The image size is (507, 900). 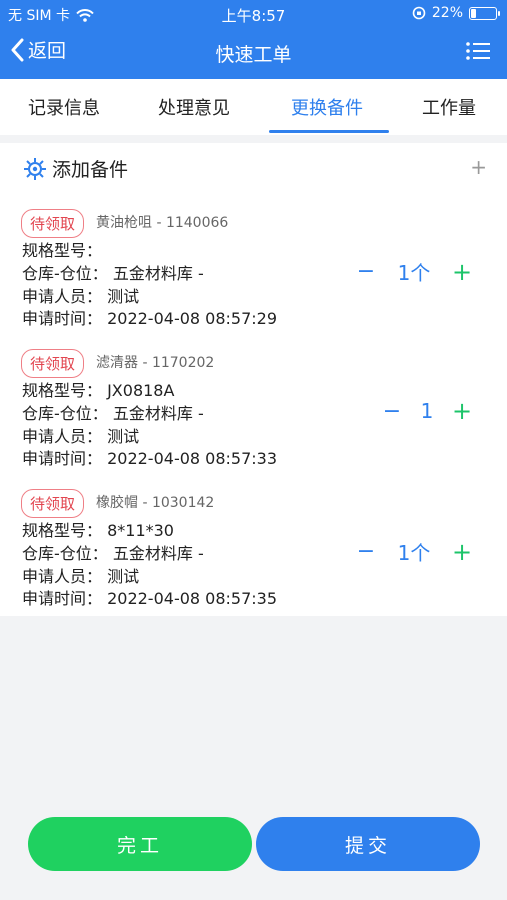 I want to click on submit-button: 提交, so click(x=368, y=844).